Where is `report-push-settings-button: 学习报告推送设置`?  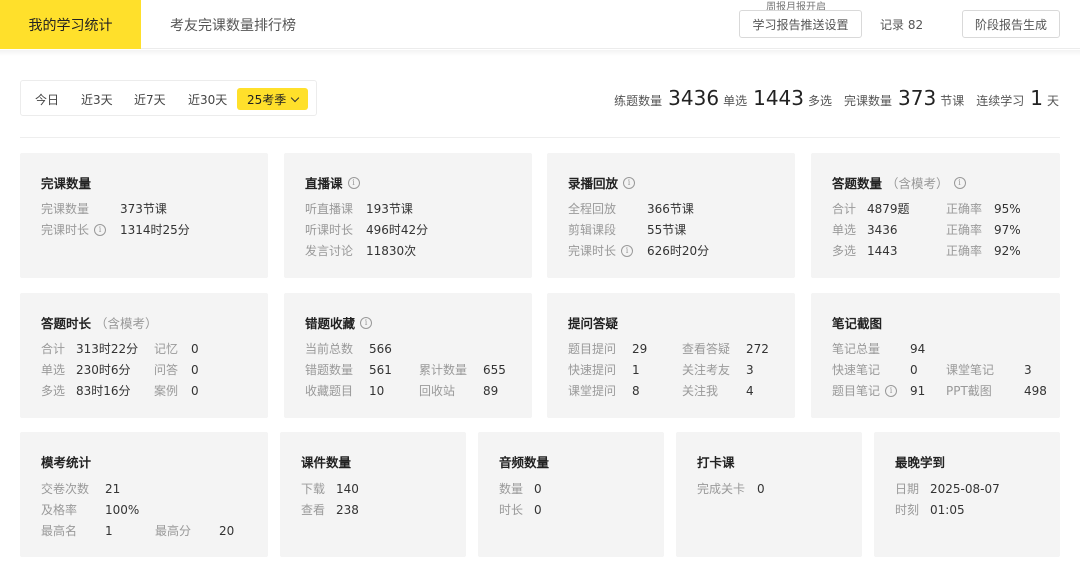
report-push-settings-button: 学习报告推送设置 is located at coordinates (800, 24).